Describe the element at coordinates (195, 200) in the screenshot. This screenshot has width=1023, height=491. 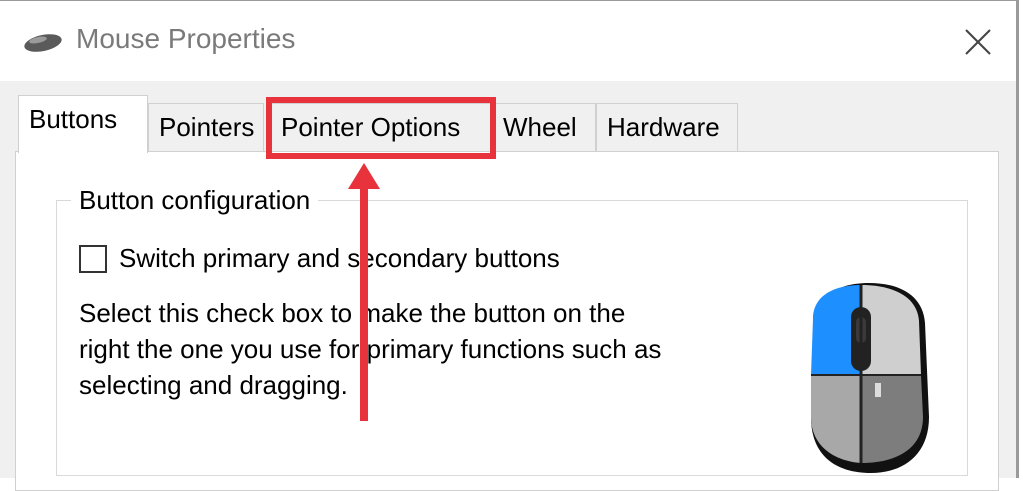
I see `group-title: Button configuration` at that location.